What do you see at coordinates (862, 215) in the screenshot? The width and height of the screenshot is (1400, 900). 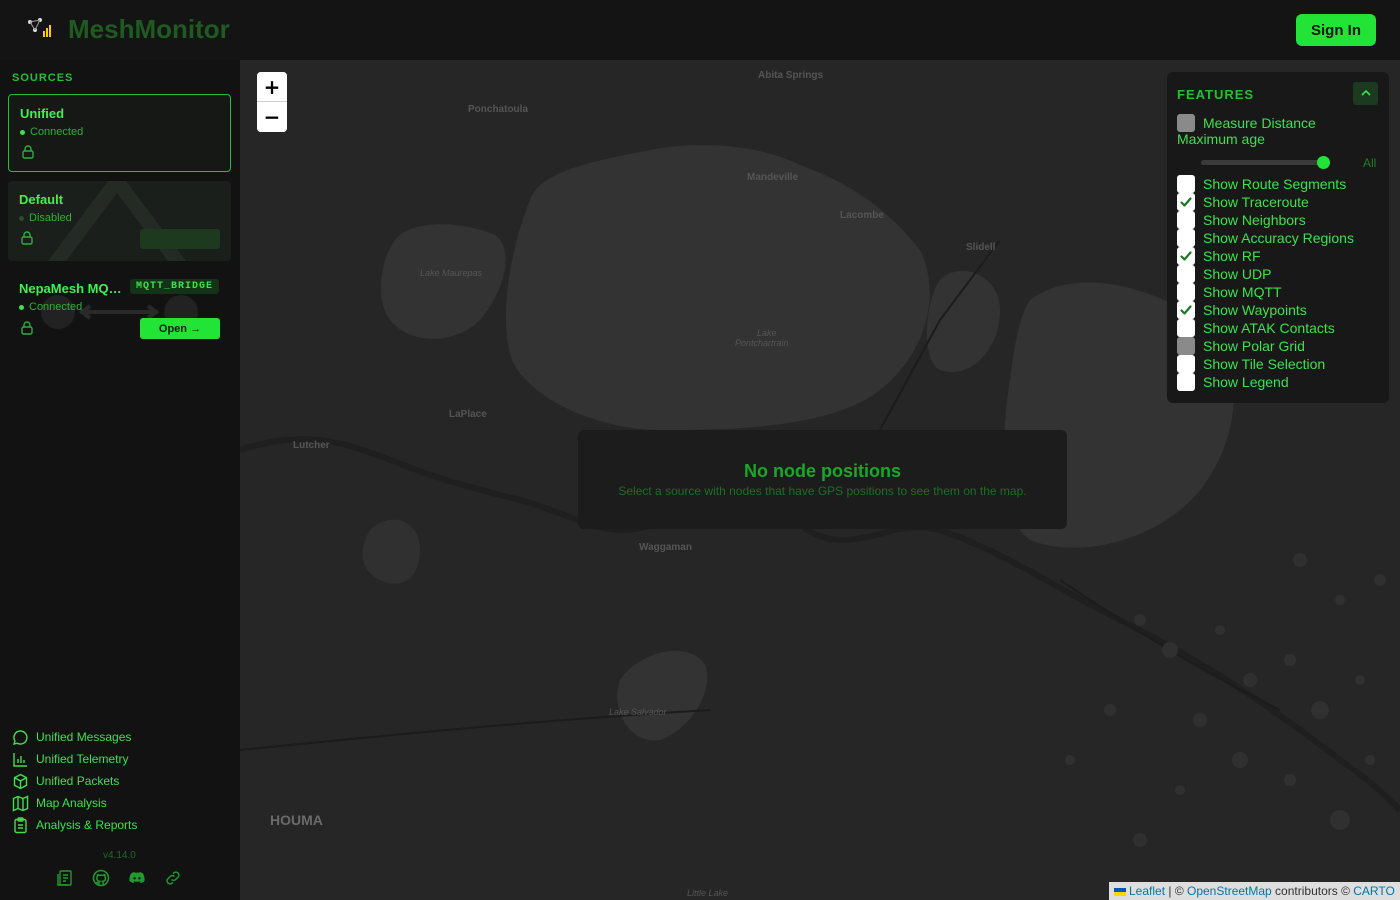 I see `map-label-lacombe: Lacombe` at bounding box center [862, 215].